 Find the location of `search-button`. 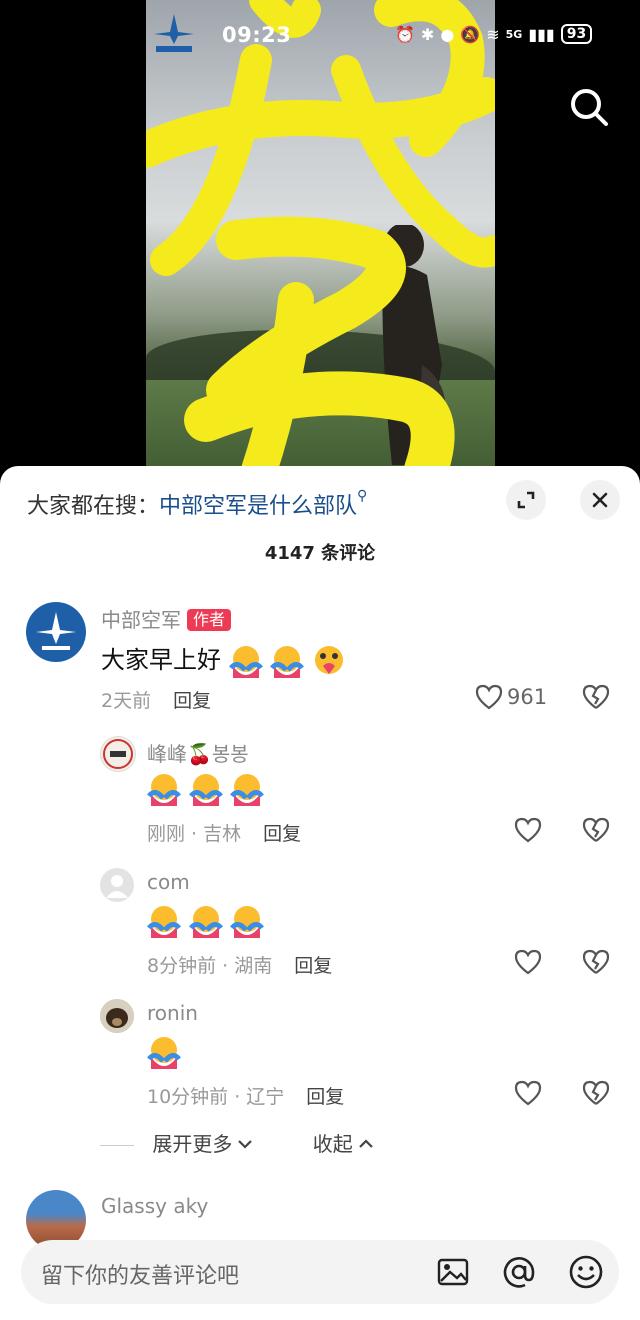

search-button is located at coordinates (589, 107).